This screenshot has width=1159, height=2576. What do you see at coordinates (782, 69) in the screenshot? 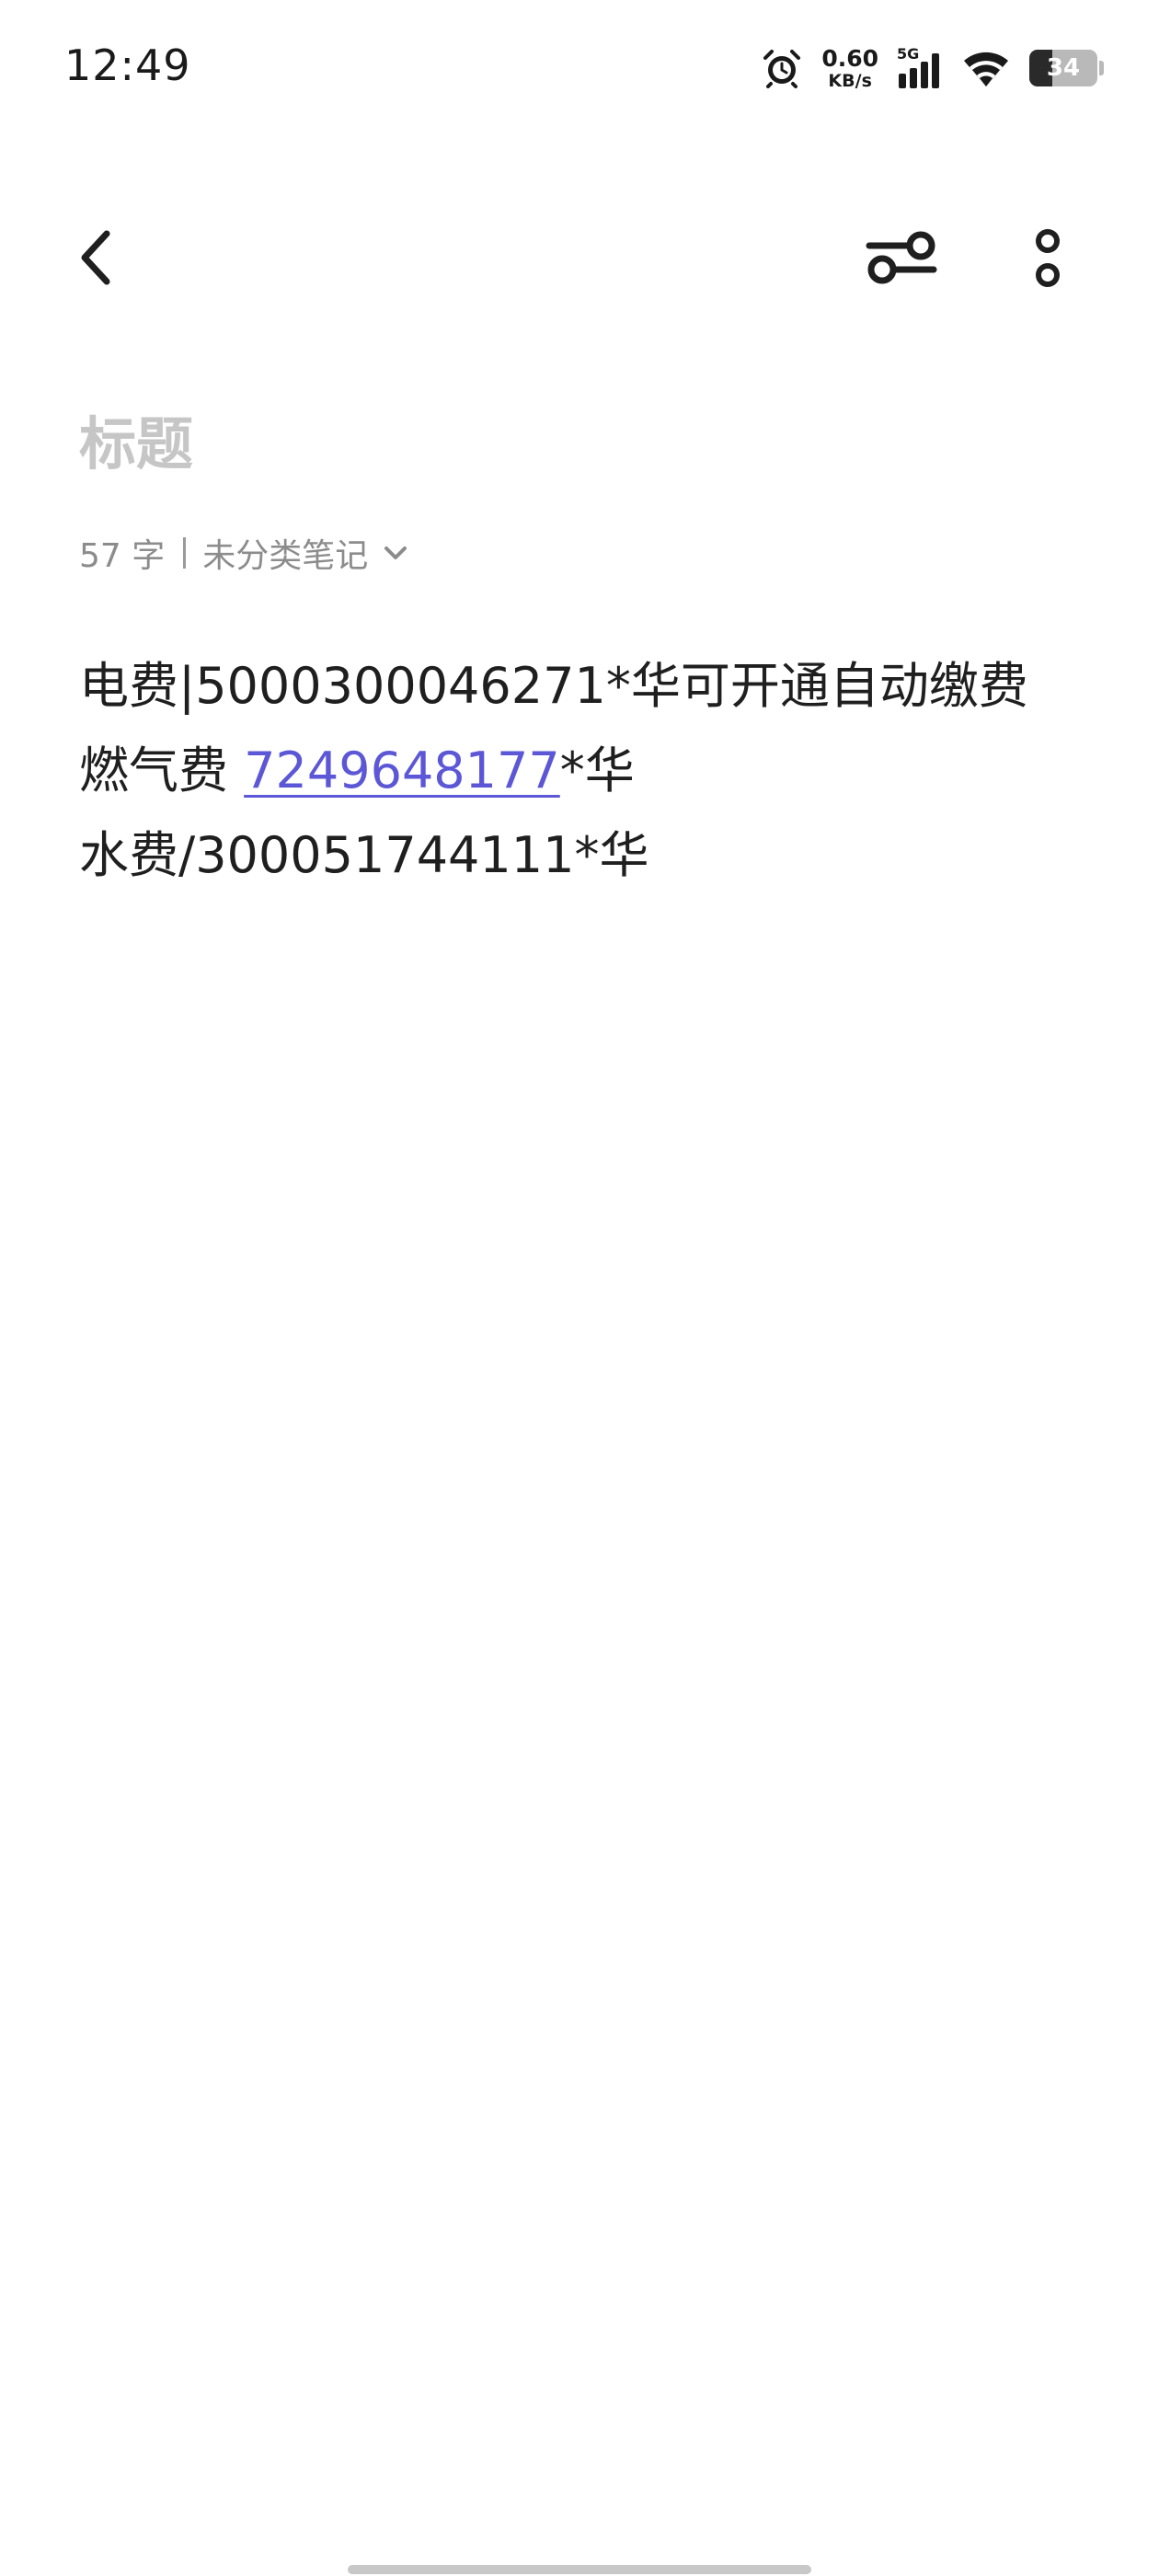
I see `alarm-clock-icon` at bounding box center [782, 69].